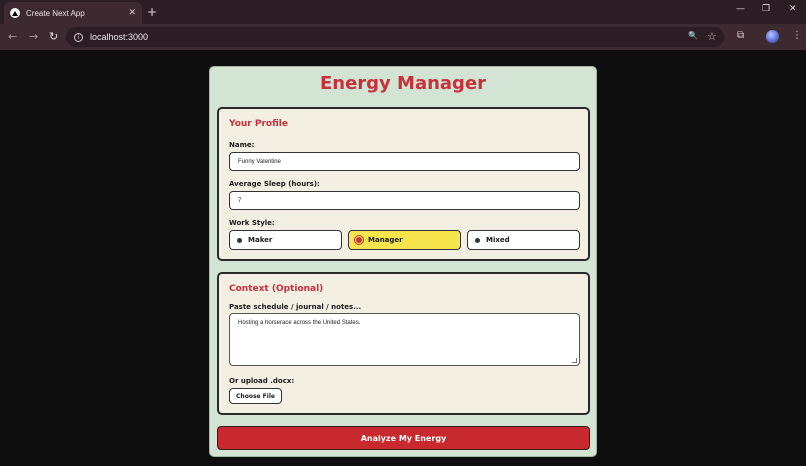  I want to click on sleep-input: 7, so click(404, 200).